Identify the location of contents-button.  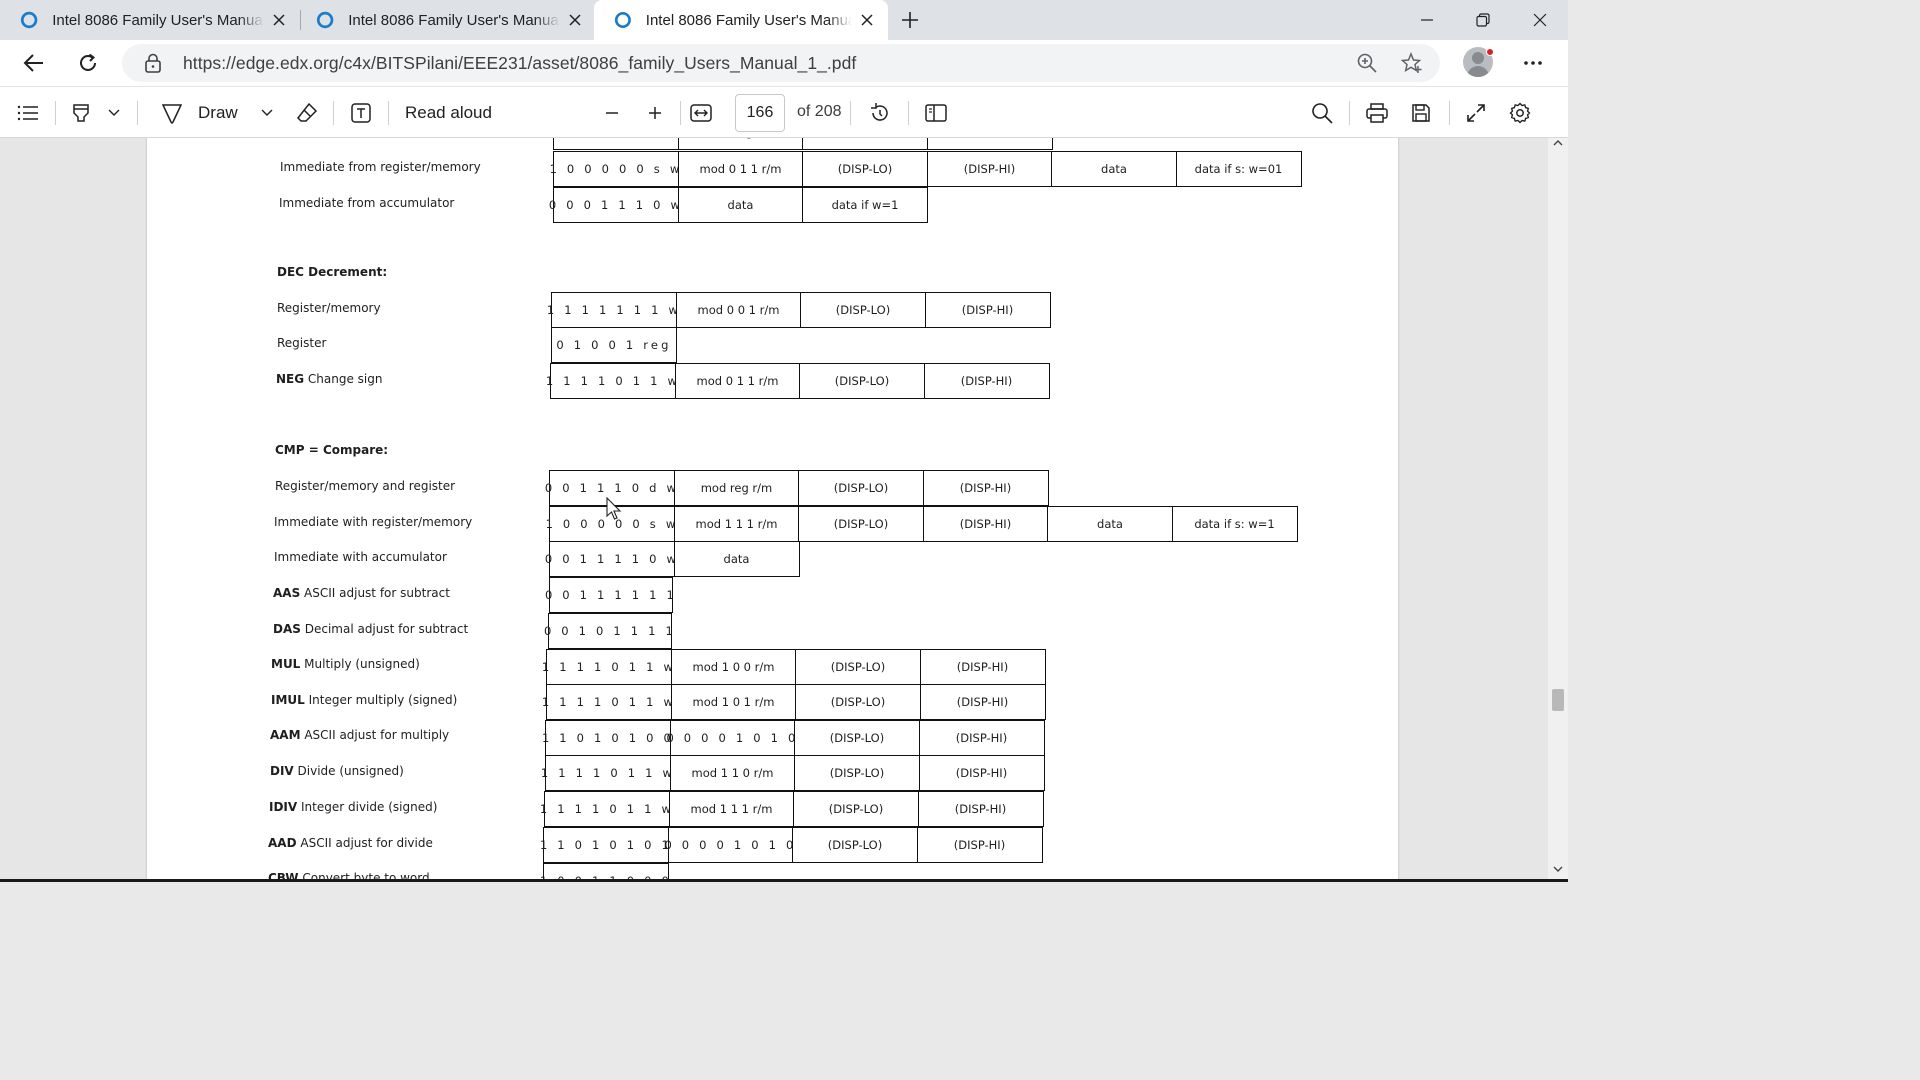
(28, 113).